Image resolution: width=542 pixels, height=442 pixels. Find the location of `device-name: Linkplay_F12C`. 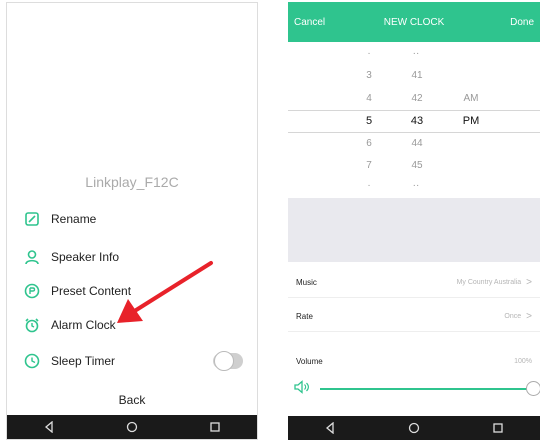

device-name: Linkplay_F12C is located at coordinates (132, 182).